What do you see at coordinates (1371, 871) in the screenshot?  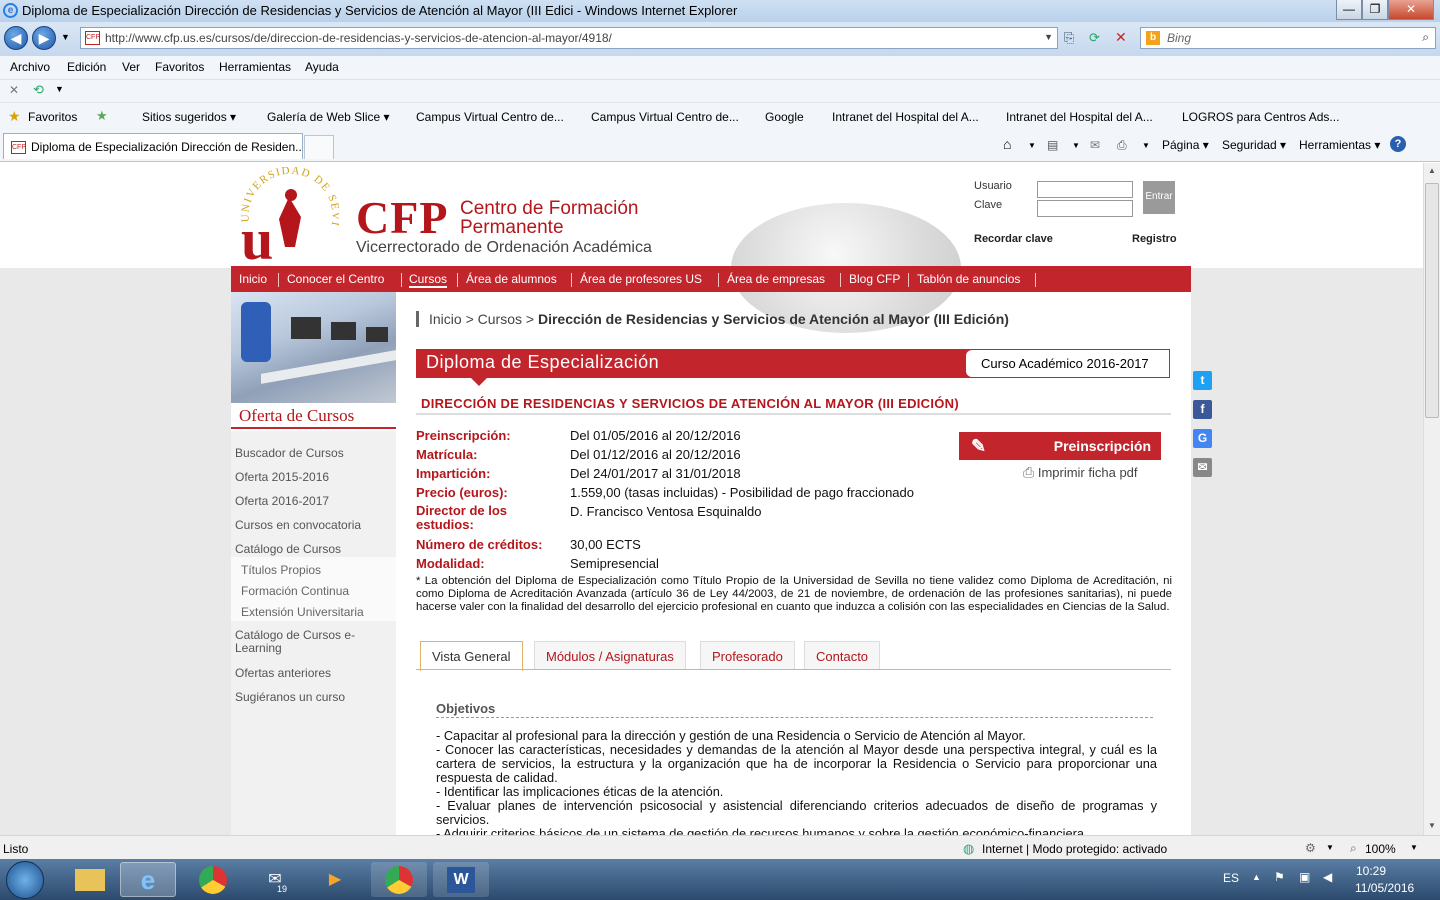 I see `clock-time: 10:29` at bounding box center [1371, 871].